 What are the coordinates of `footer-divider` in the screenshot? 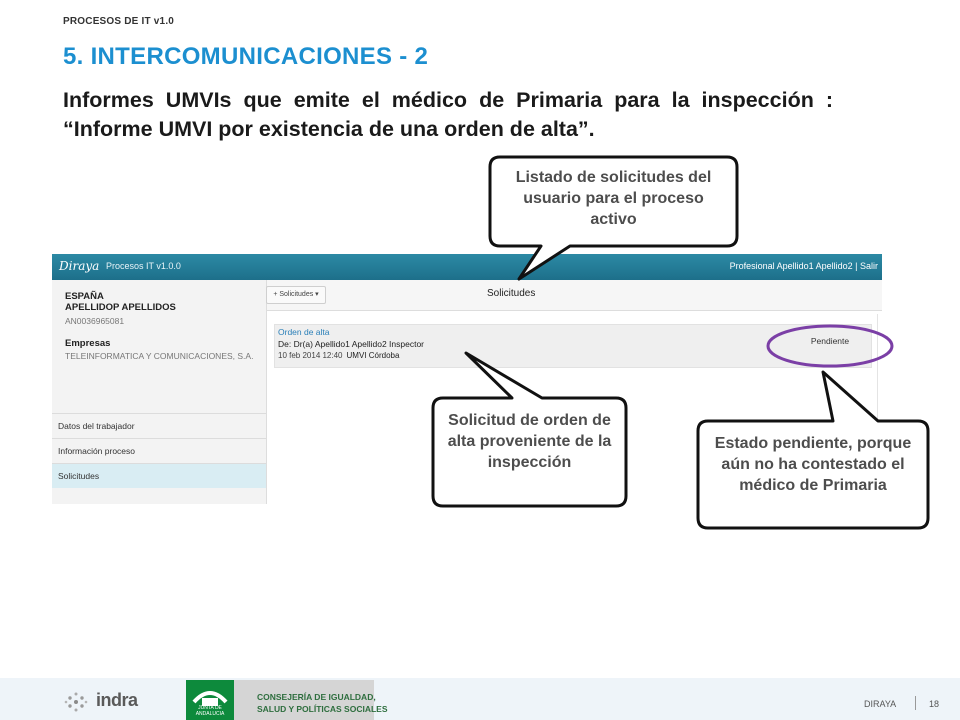 It's located at (915, 703).